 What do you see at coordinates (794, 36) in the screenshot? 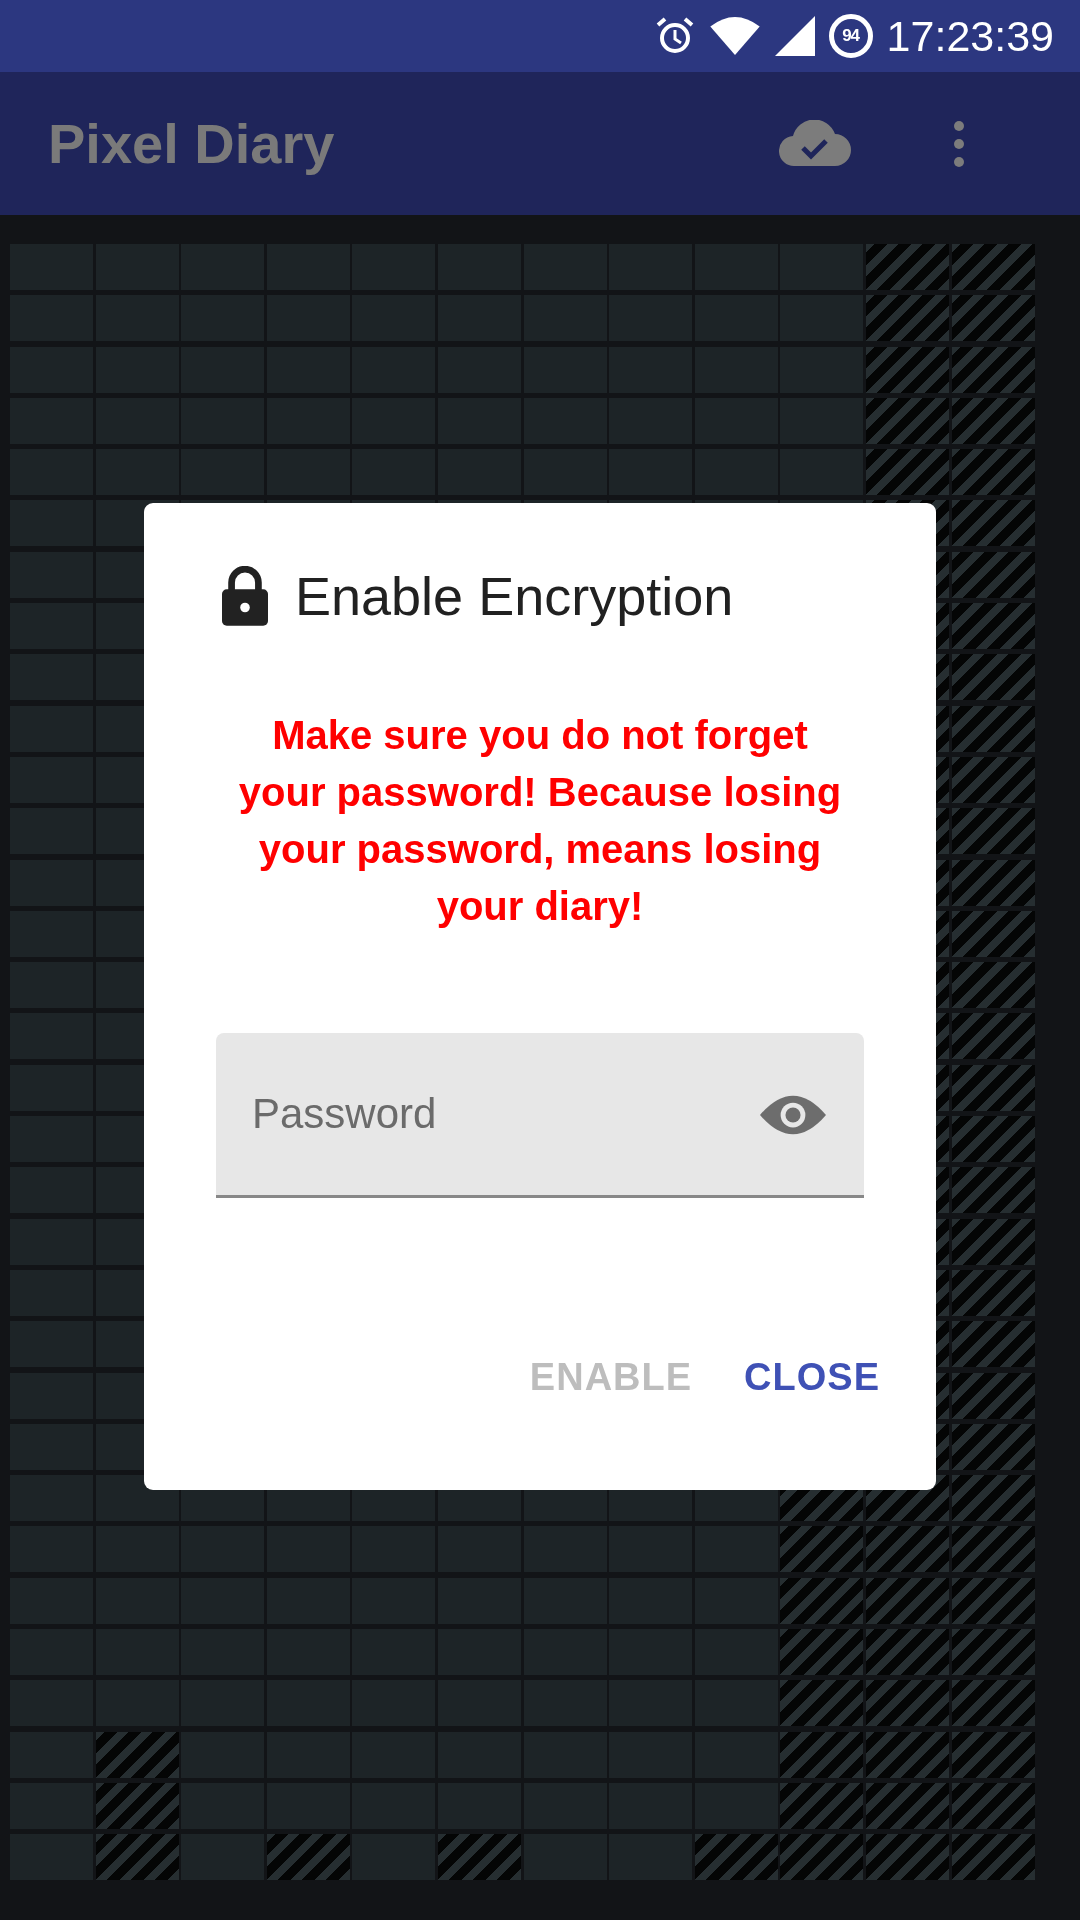
I see `signal-icon` at bounding box center [794, 36].